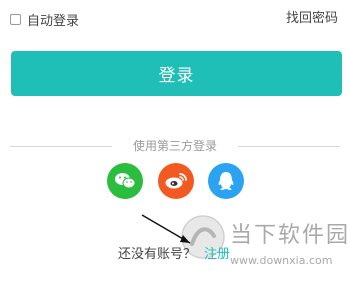 This screenshot has height=289, width=350. I want to click on weibo-login-button, so click(176, 181).